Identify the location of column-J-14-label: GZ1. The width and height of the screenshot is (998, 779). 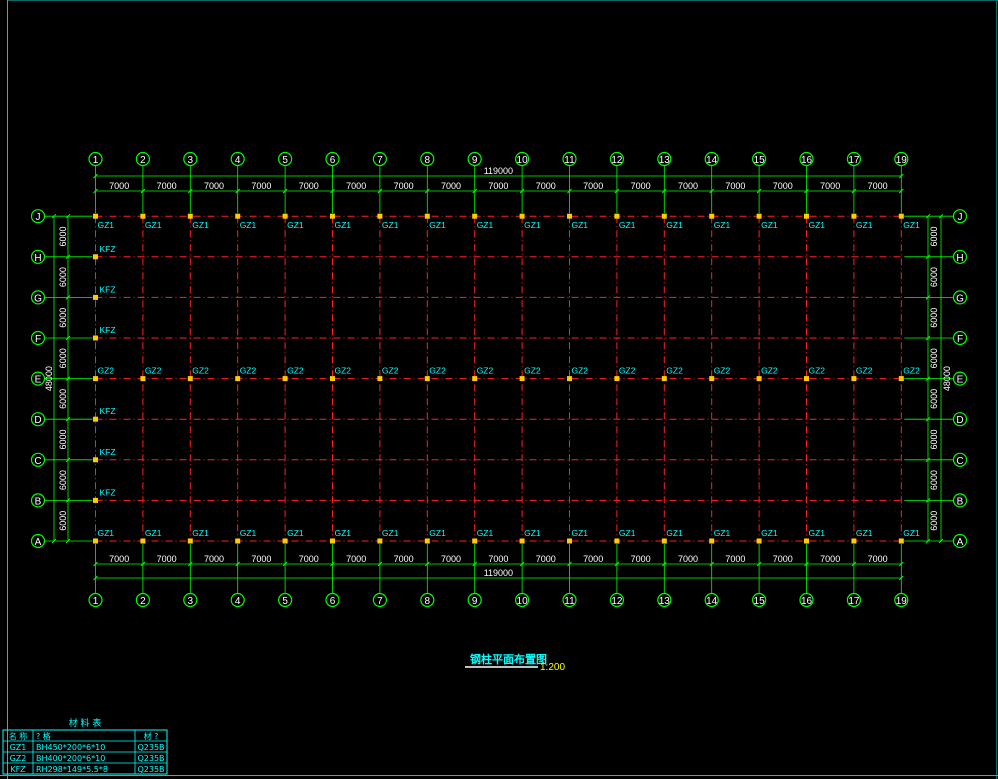
(722, 225).